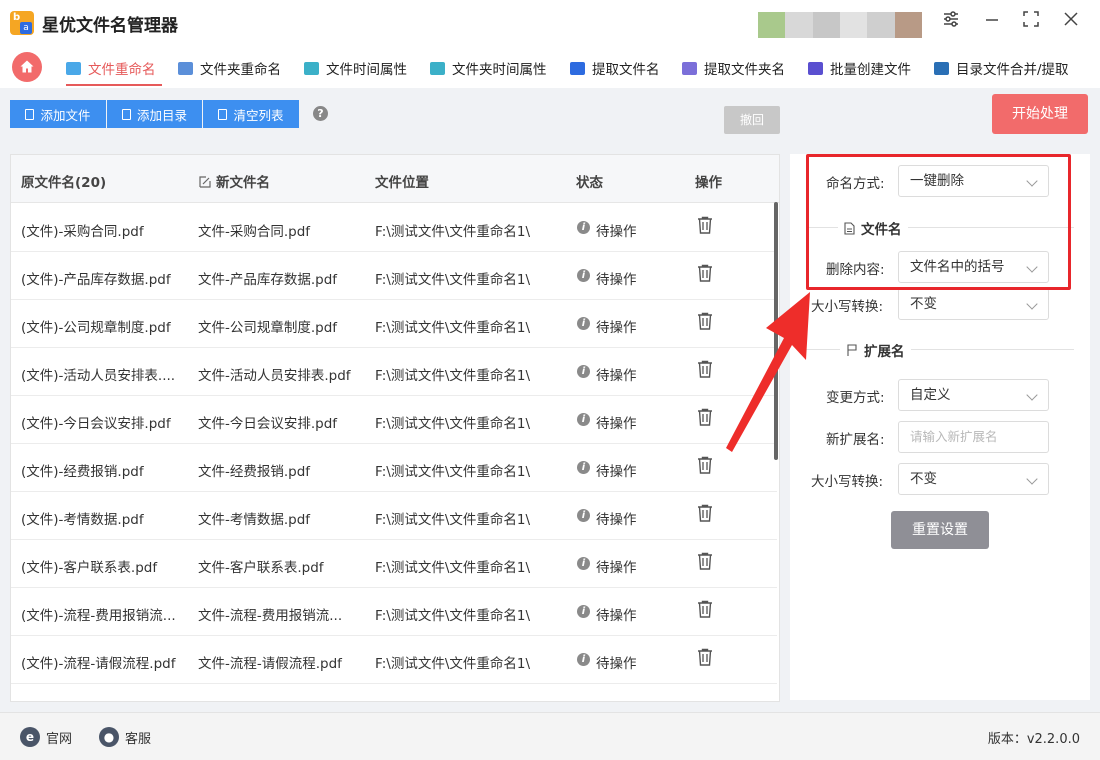 This screenshot has height=760, width=1100. What do you see at coordinates (873, 228) in the screenshot?
I see `filename-section-title: 文件名` at bounding box center [873, 228].